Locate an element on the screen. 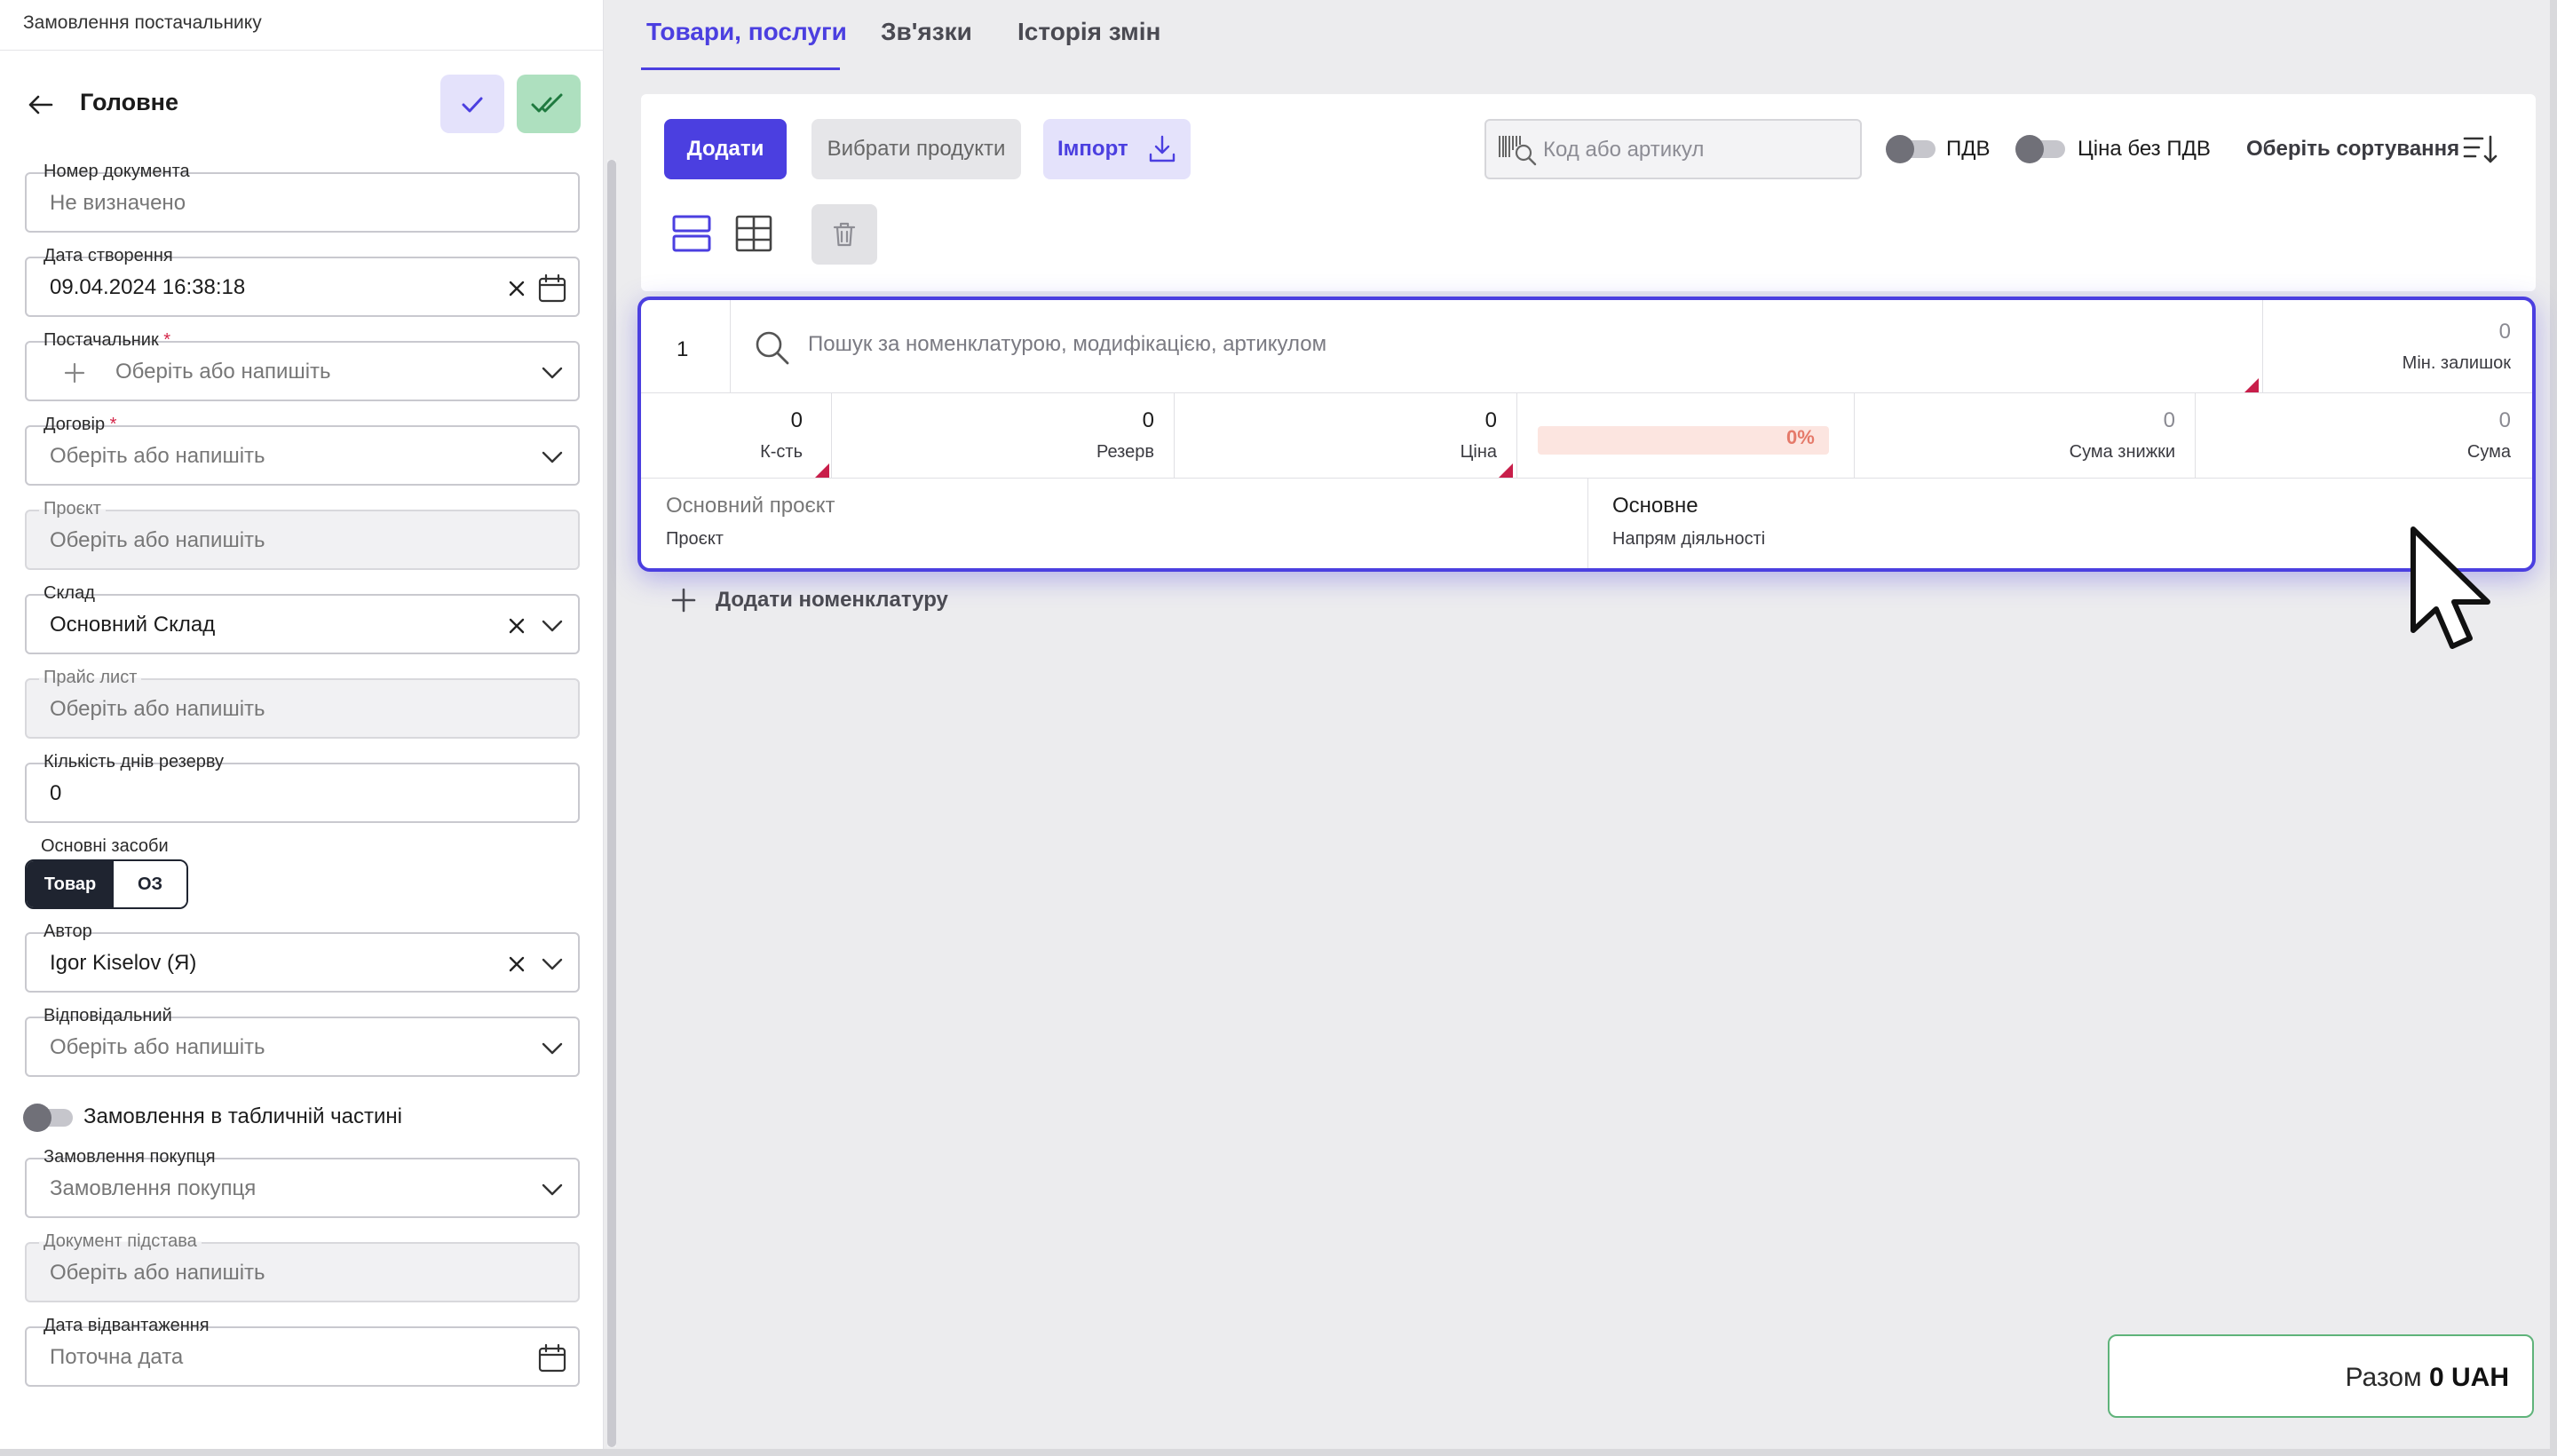  warehouse-value: Основний Склад is located at coordinates (133, 625).